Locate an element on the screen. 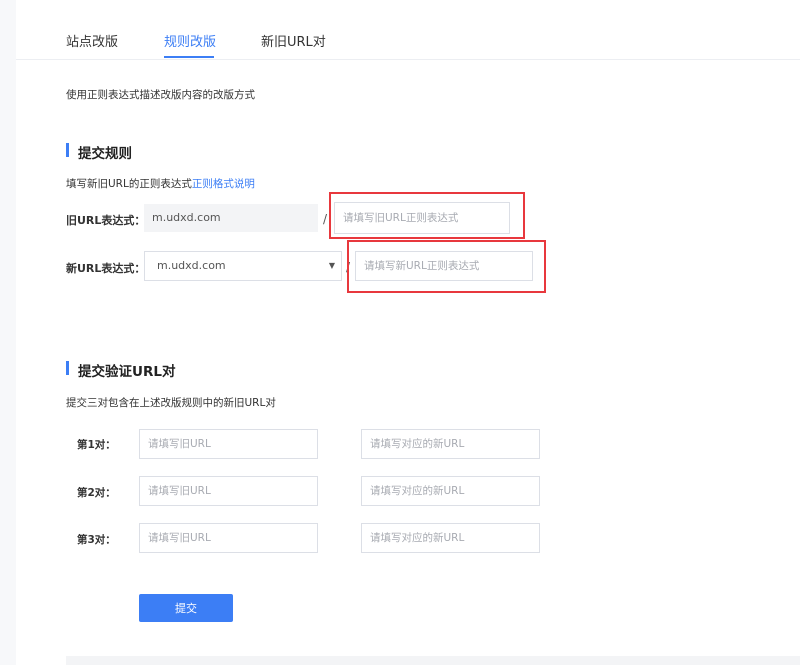 The image size is (800, 665). intro-text: 使用正则表达式描述改版内容的改版方式 is located at coordinates (160, 95).